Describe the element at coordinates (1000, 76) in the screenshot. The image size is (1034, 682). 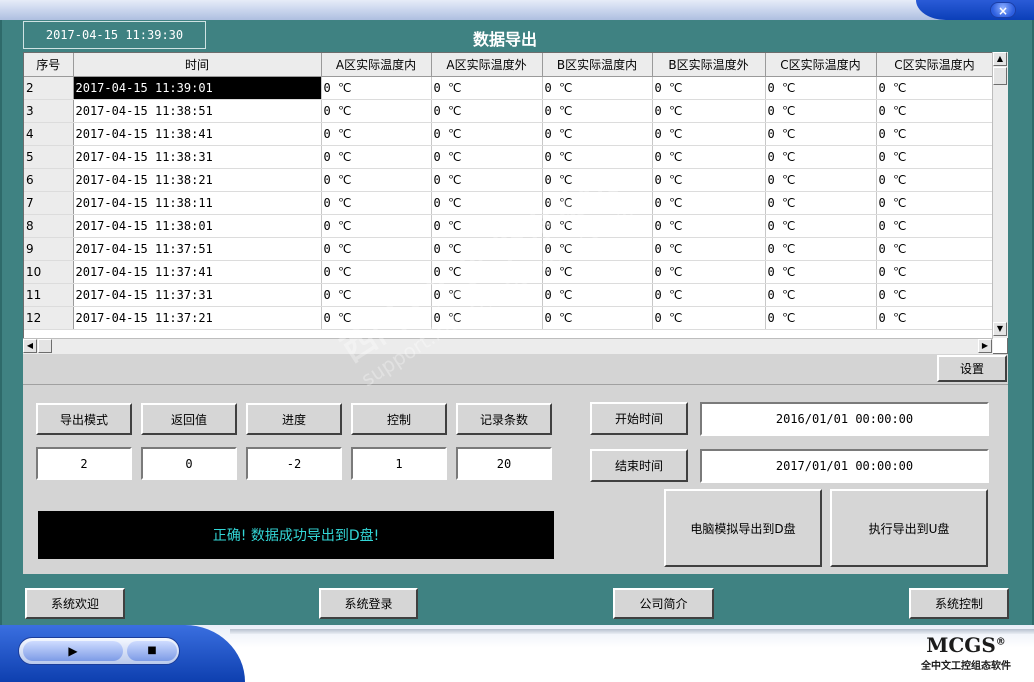
I see `vertical-scroll-thumb` at that location.